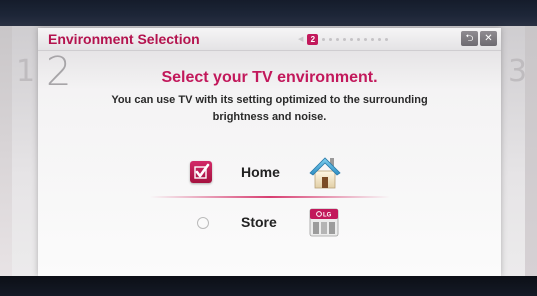 Image resolution: width=537 pixels, height=296 pixels. Describe the element at coordinates (25, 71) in the screenshot. I see `prev-step-number: 1` at that location.